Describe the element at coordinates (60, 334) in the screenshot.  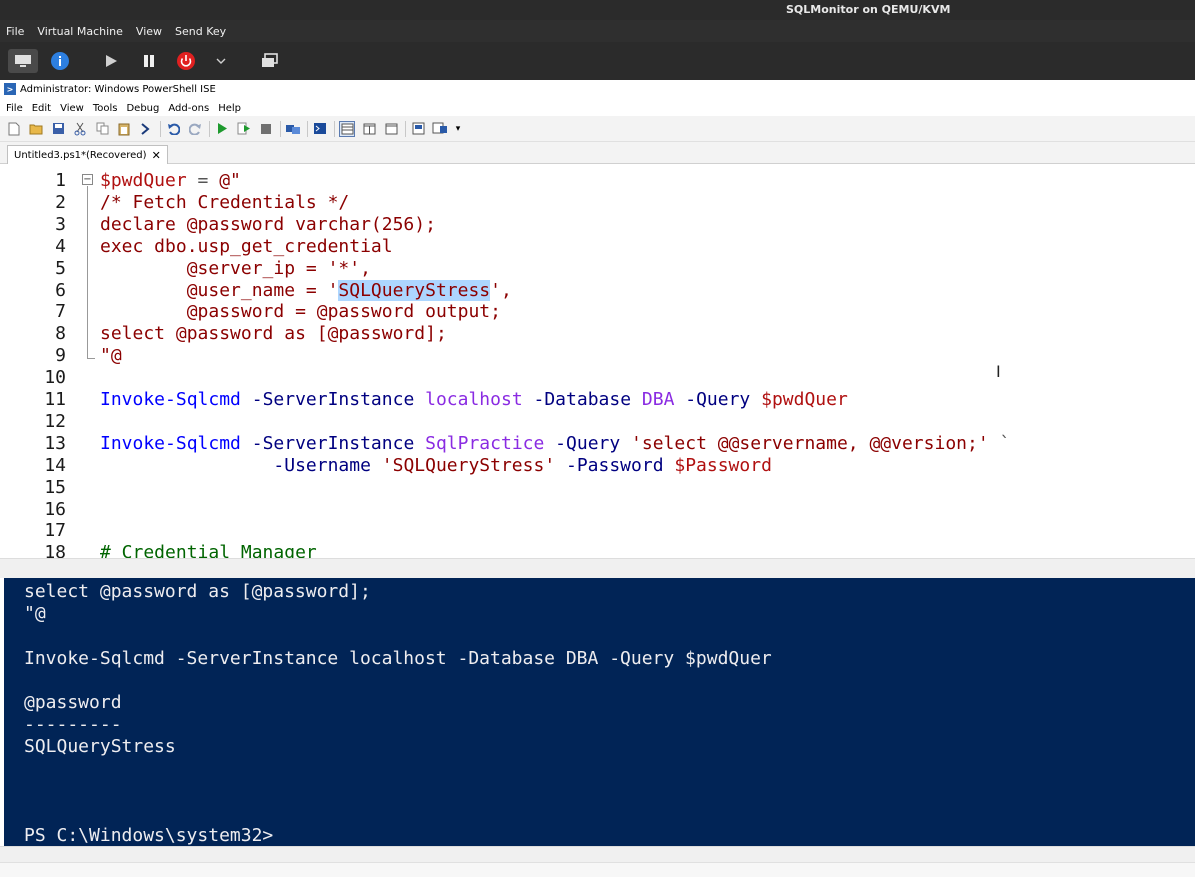
I see `line-number: 8` at that location.